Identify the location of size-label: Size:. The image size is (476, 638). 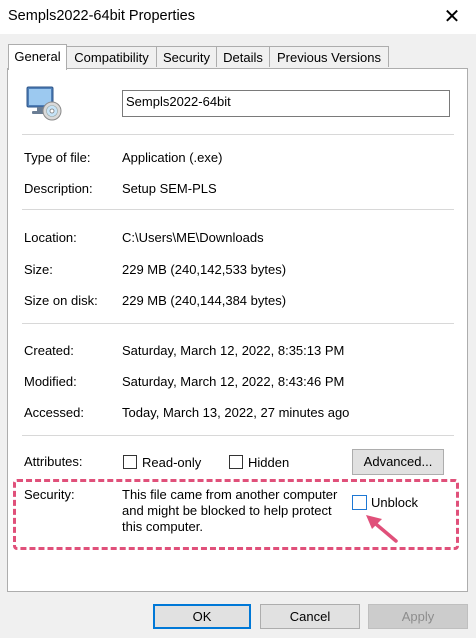
(38, 269).